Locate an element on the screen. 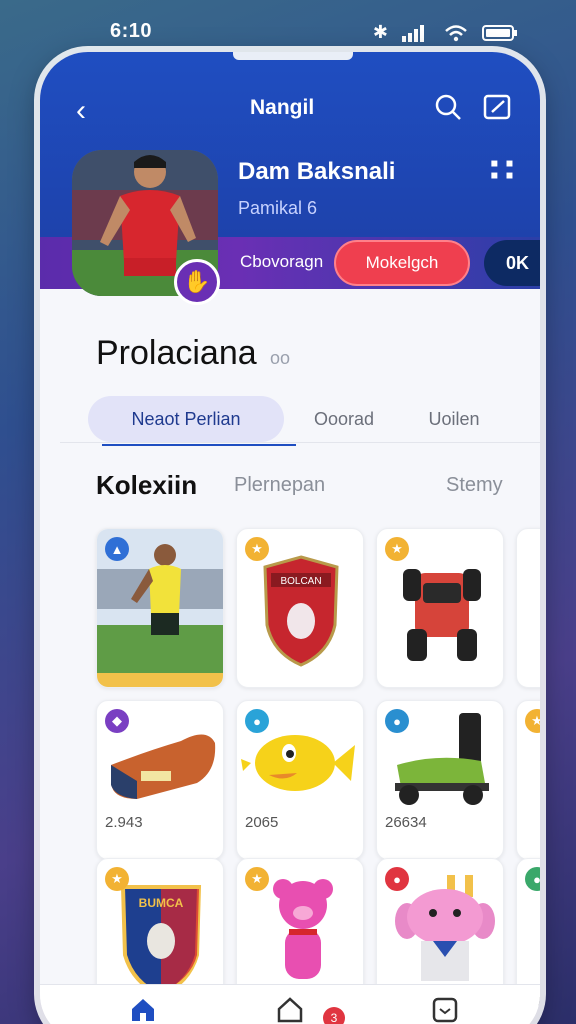 The height and width of the screenshot is (1024, 576). tab-neaot-perlian: Neaot Perlian is located at coordinates (192, 421).